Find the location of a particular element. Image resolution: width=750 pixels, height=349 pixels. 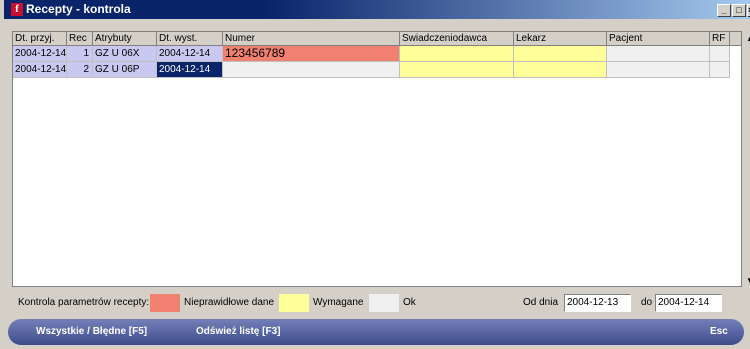

column-header-swiadczeniodawca: Swiadczeniodawca is located at coordinates (457, 39).